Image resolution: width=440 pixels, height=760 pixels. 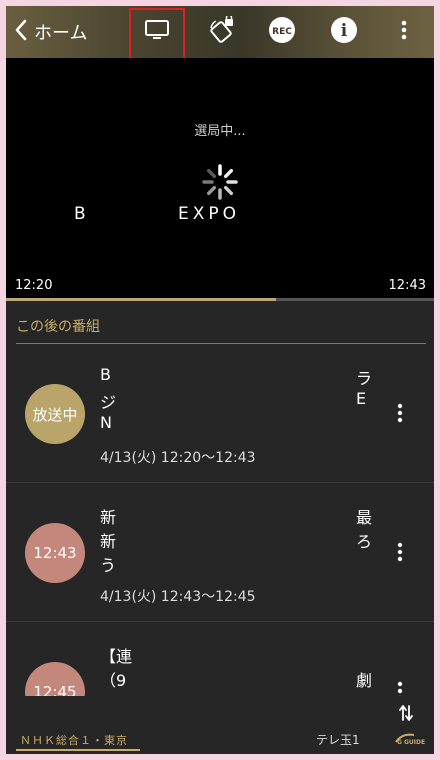 I want to click on program-title-line: う, so click(x=108, y=565).